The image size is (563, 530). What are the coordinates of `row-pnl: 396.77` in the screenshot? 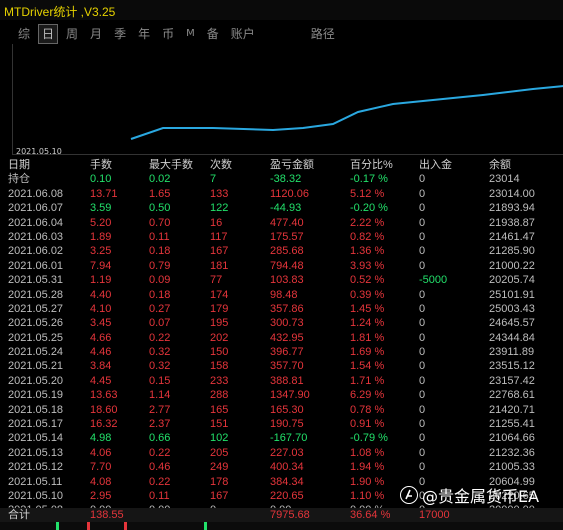 It's located at (287, 352).